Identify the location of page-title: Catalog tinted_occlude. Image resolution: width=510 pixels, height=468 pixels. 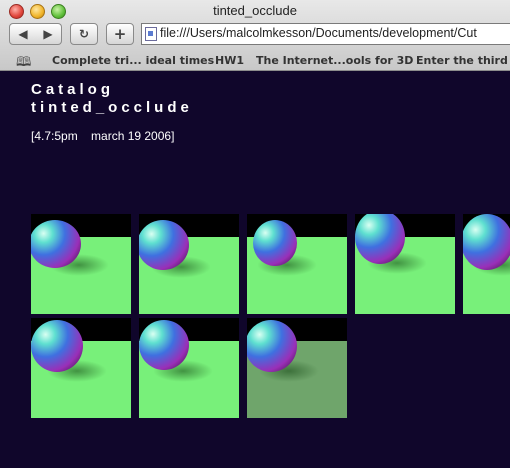
(112, 99).